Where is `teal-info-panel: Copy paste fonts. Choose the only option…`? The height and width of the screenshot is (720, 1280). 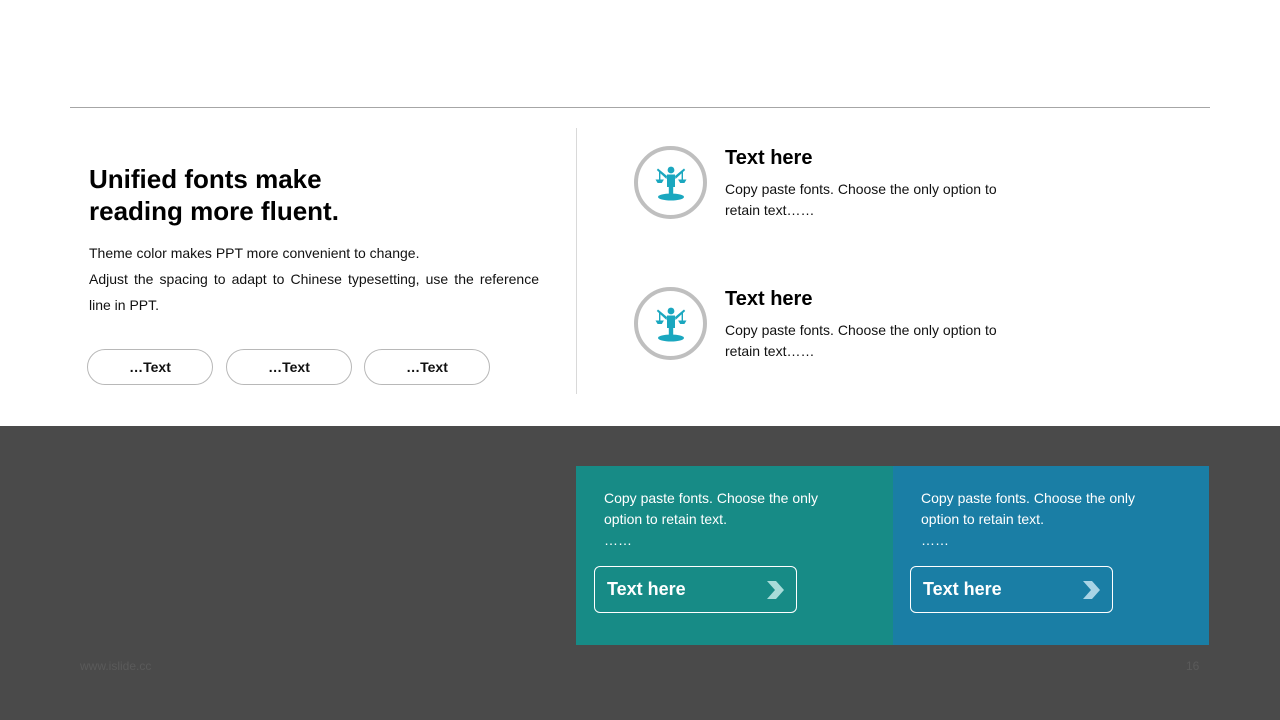 teal-info-panel: Copy paste fonts. Choose the only option… is located at coordinates (734, 555).